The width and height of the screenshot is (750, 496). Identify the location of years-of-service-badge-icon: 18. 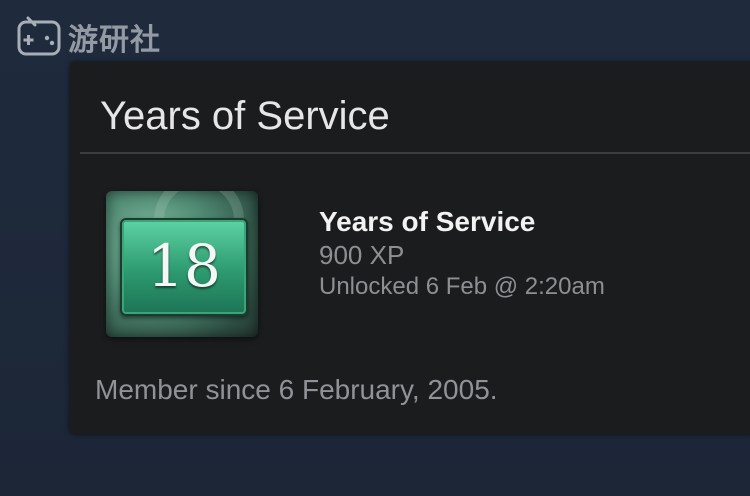
(182, 264).